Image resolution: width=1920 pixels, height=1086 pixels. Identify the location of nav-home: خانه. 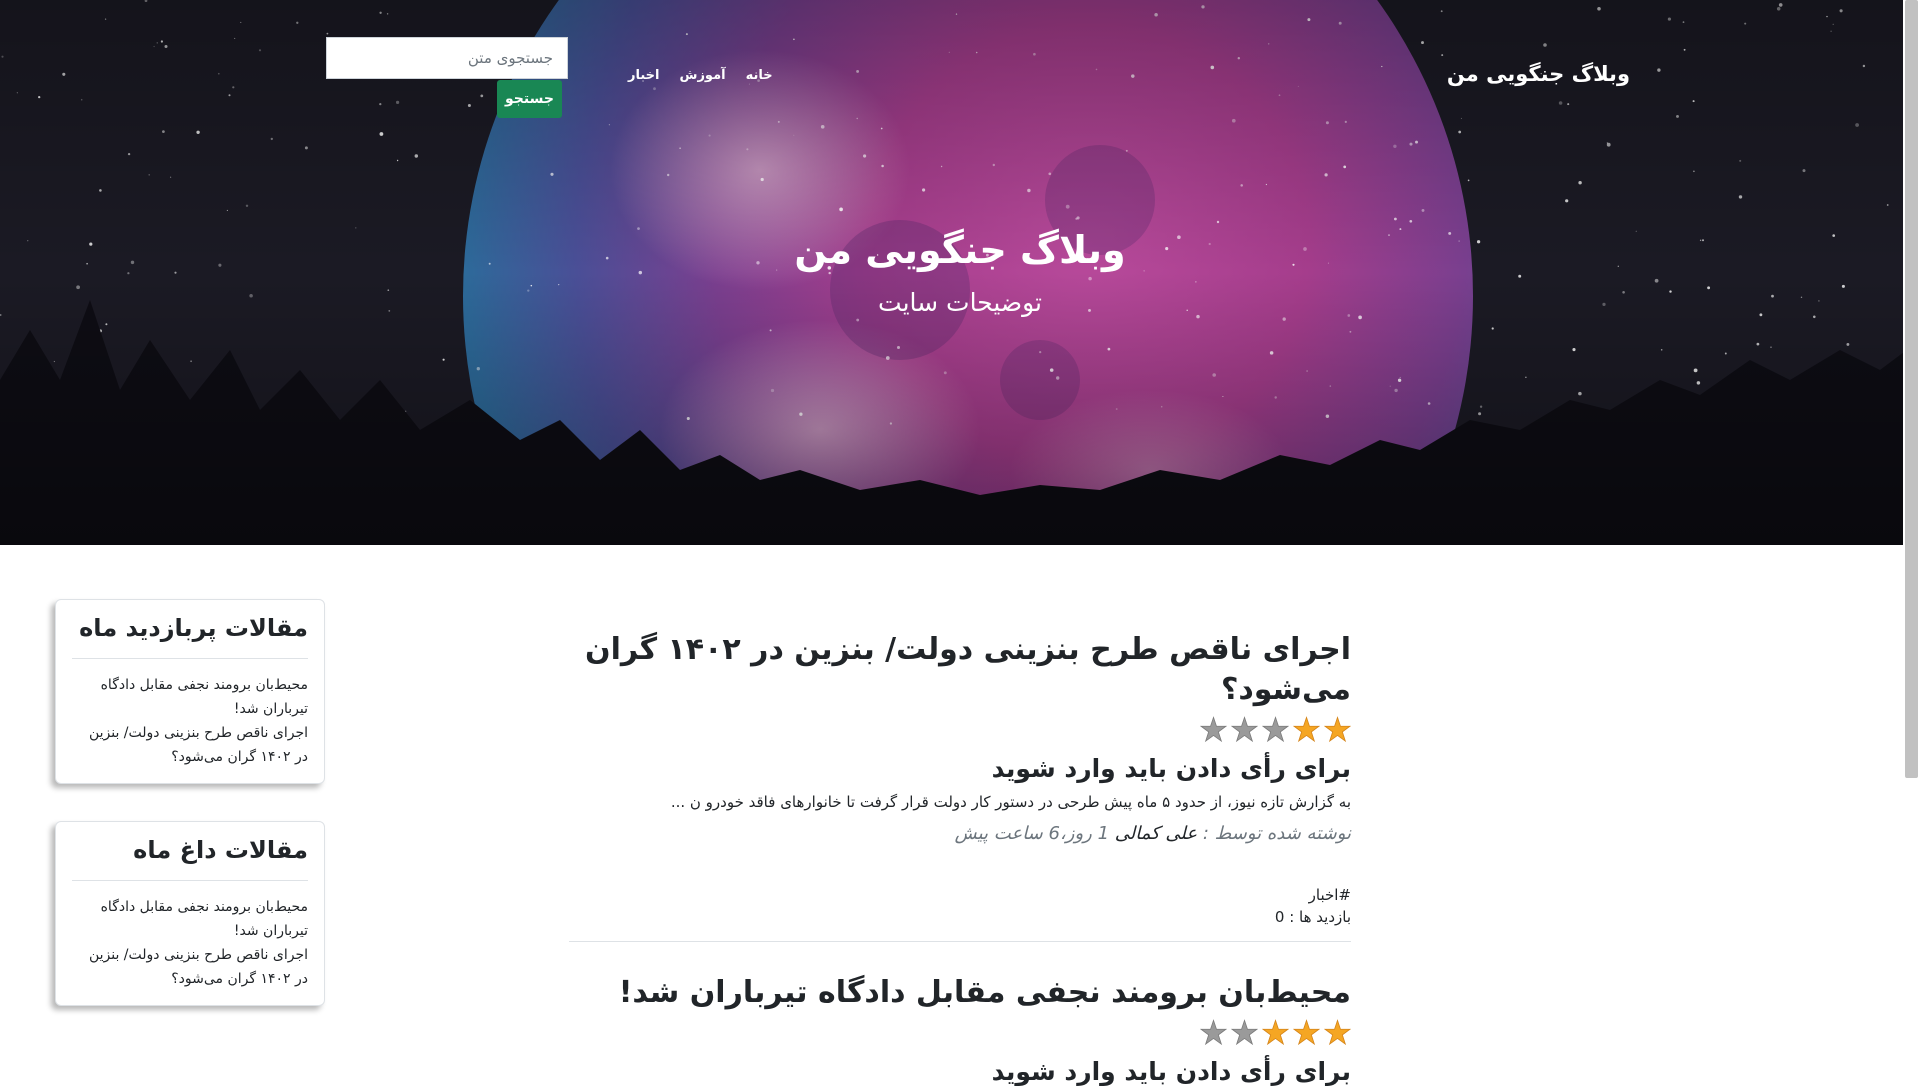
(759, 75).